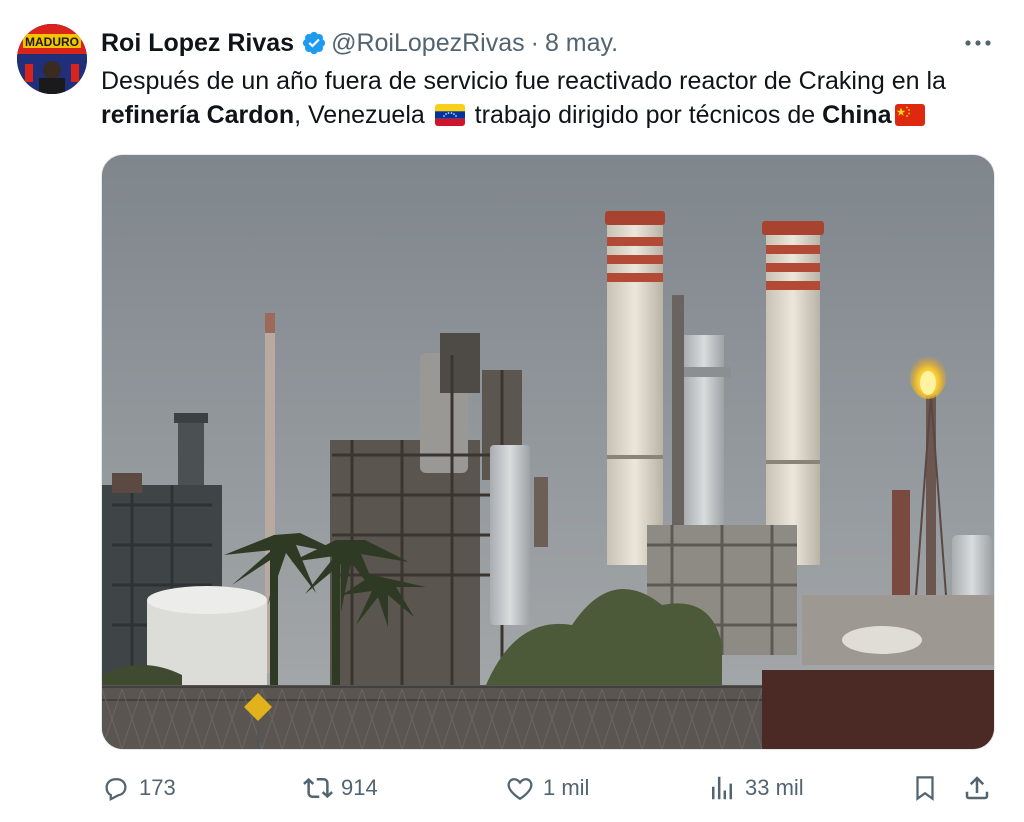 Image resolution: width=1024 pixels, height=822 pixels. I want to click on like-count: 1 mil, so click(566, 787).